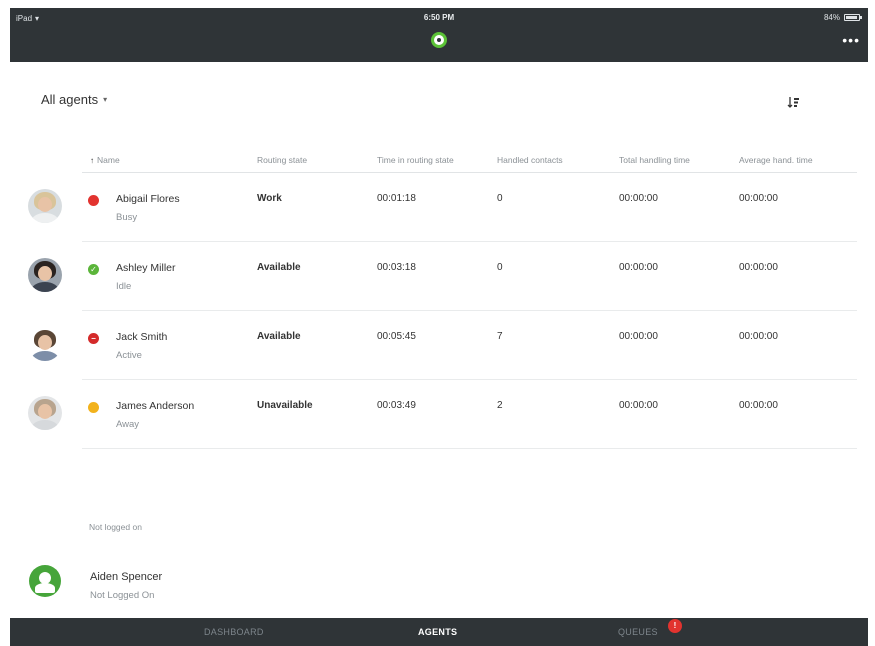 The height and width of the screenshot is (646, 875). What do you see at coordinates (93, 338) in the screenshot?
I see `status-icon: −` at bounding box center [93, 338].